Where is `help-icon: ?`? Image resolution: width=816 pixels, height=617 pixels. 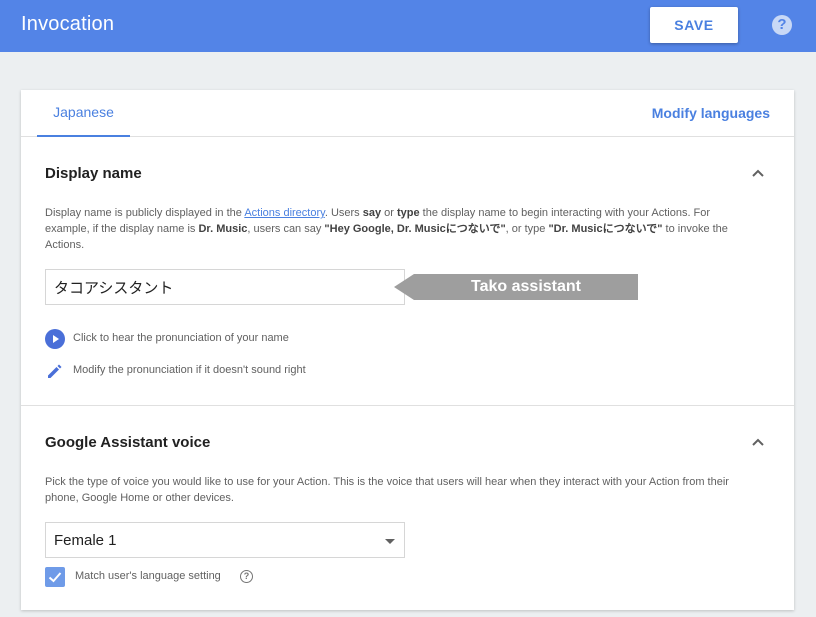
help-icon: ? is located at coordinates (782, 25).